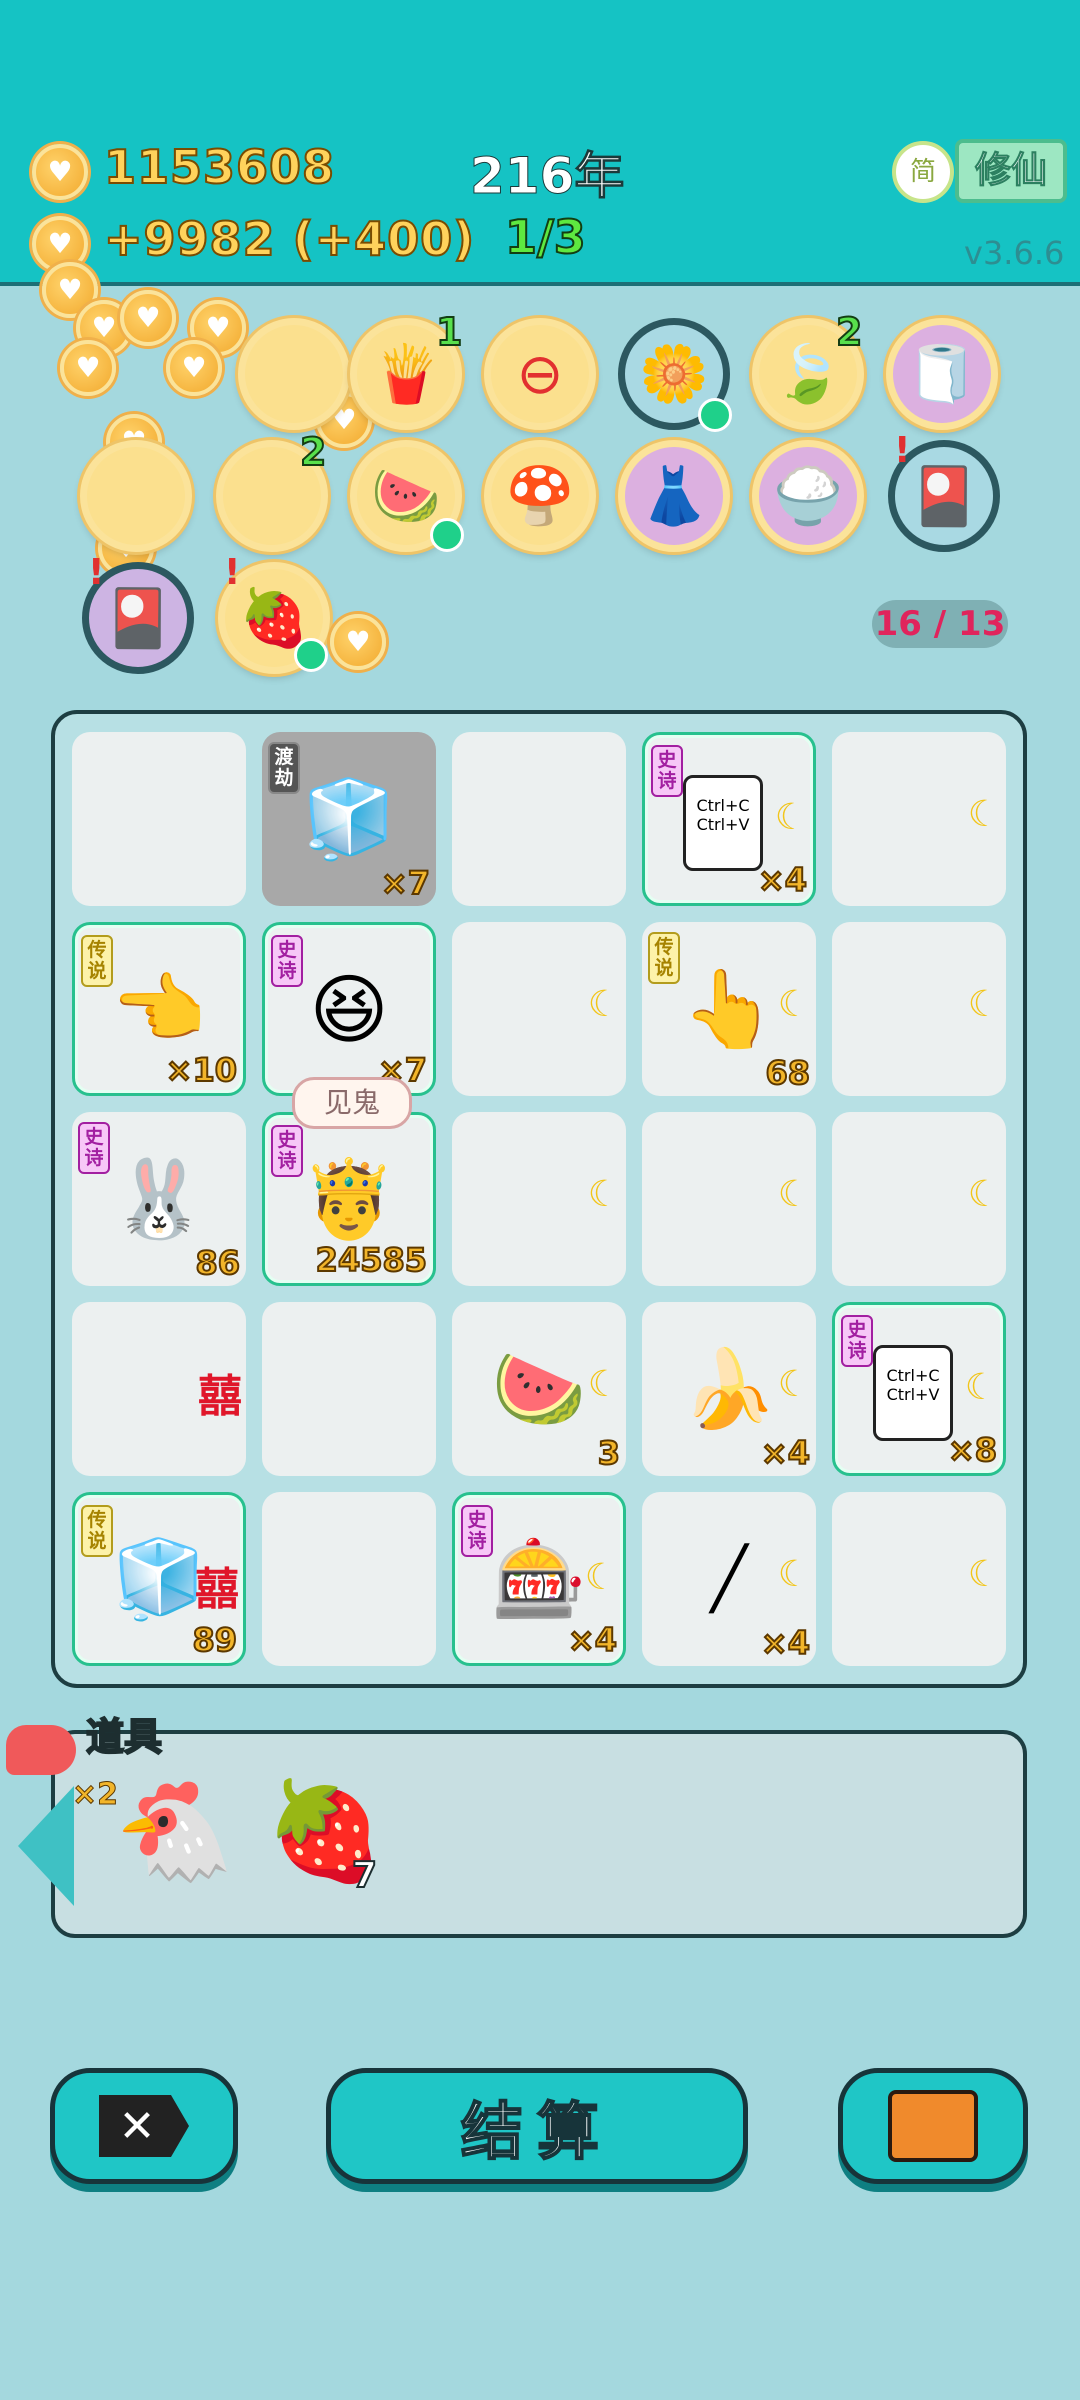 Image resolution: width=1080 pixels, height=2400 pixels. What do you see at coordinates (405, 883) in the screenshot?
I see `item-count: ×7` at bounding box center [405, 883].